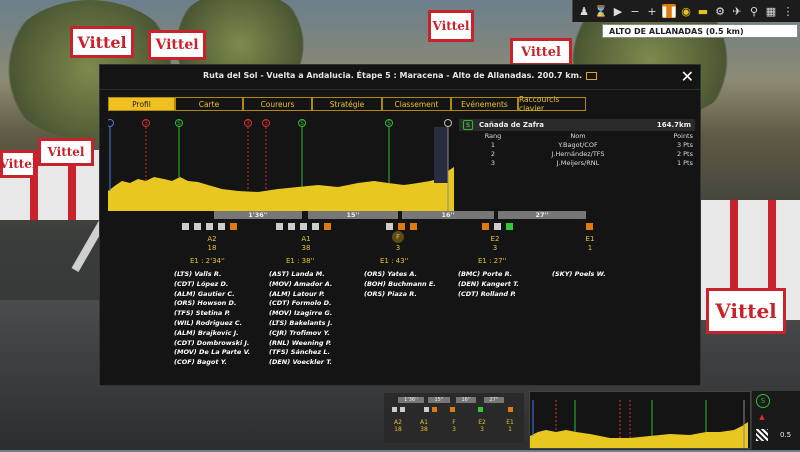  Describe the element at coordinates (686, 11) in the screenshot. I see `eye-icon: ◉` at that location.